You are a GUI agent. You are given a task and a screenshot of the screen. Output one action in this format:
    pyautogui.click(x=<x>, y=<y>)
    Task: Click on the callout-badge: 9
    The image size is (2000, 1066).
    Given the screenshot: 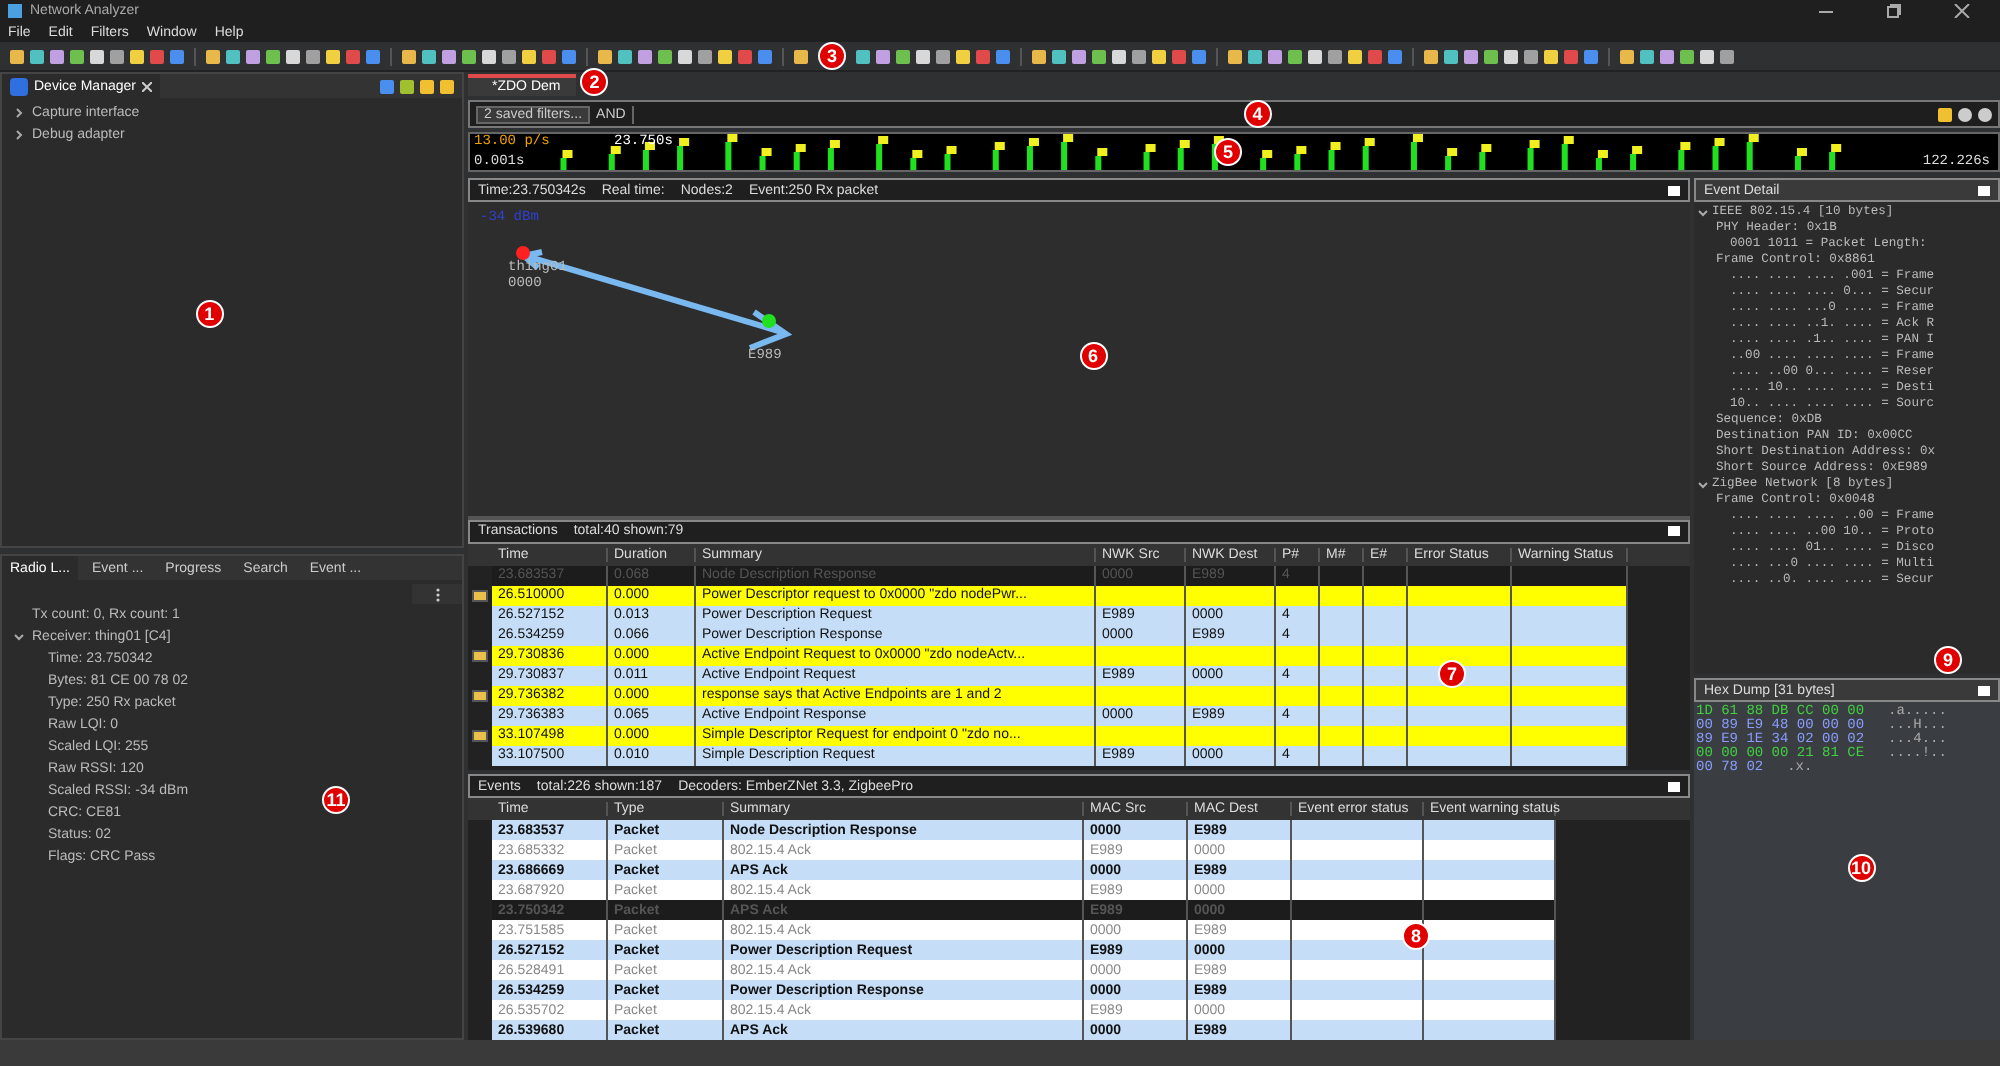 What is the action you would take?
    pyautogui.click(x=1948, y=660)
    